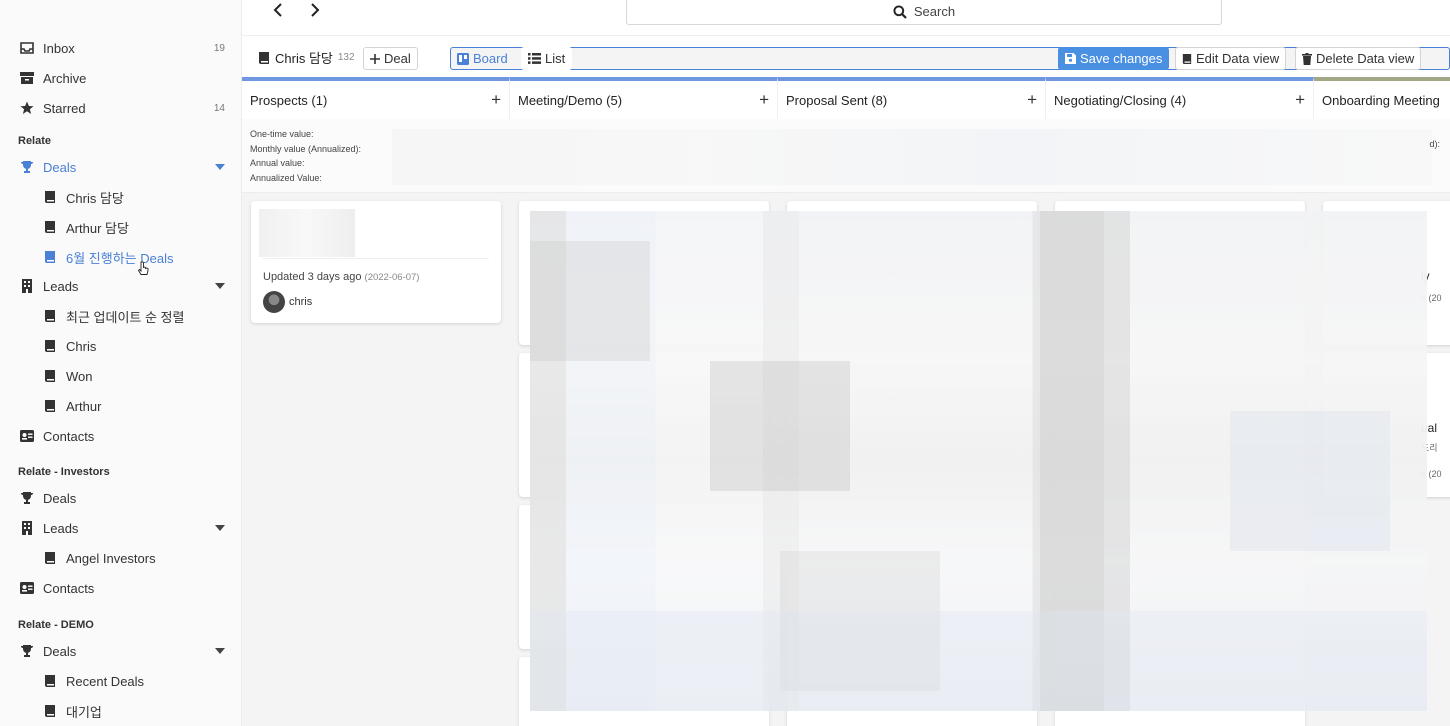  Describe the element at coordinates (120, 48) in the screenshot. I see `sidebar-item-inbox: Inbox 19` at that location.